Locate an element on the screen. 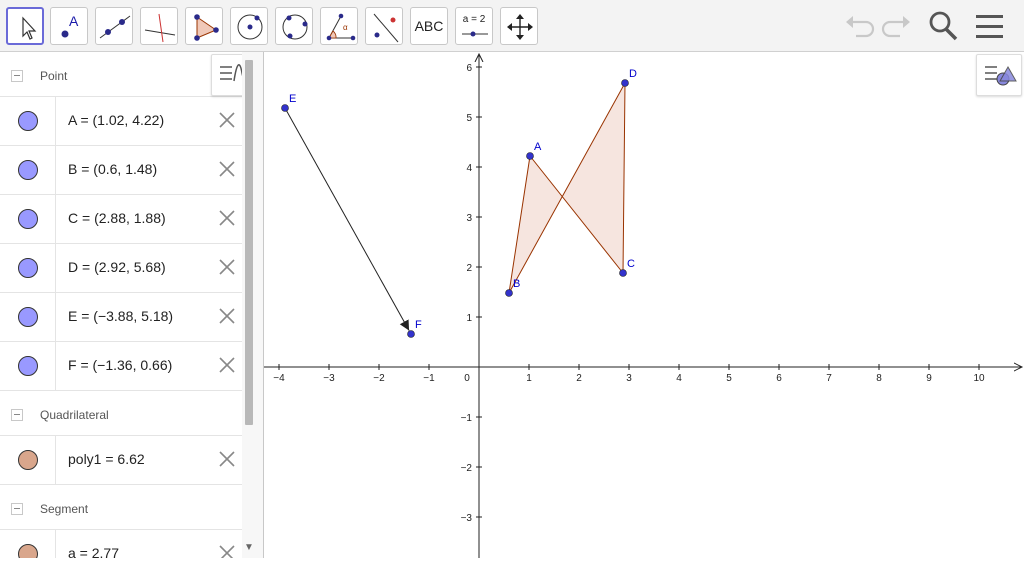 The width and height of the screenshot is (1024, 563). algebra-scrollbar: ▼ is located at coordinates (253, 305).